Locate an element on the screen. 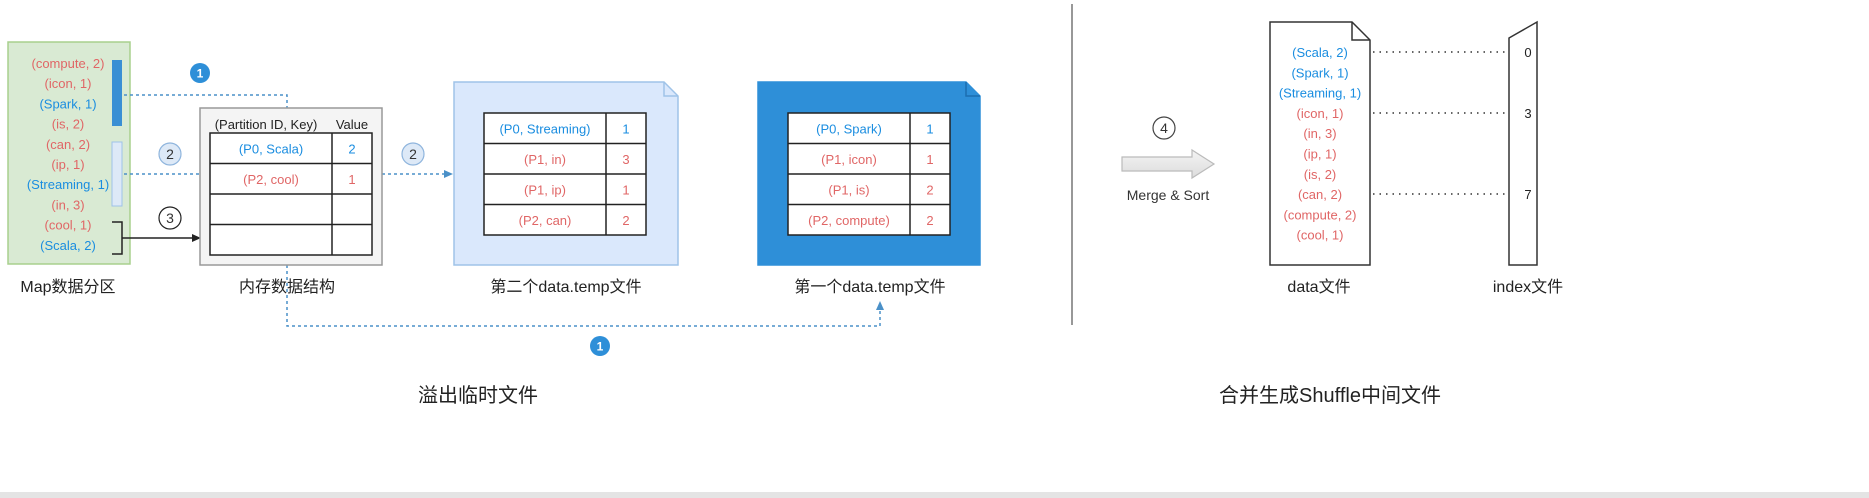 The image size is (1869, 498). merge-sort: 4 Merge & Sort is located at coordinates (1168, 159).